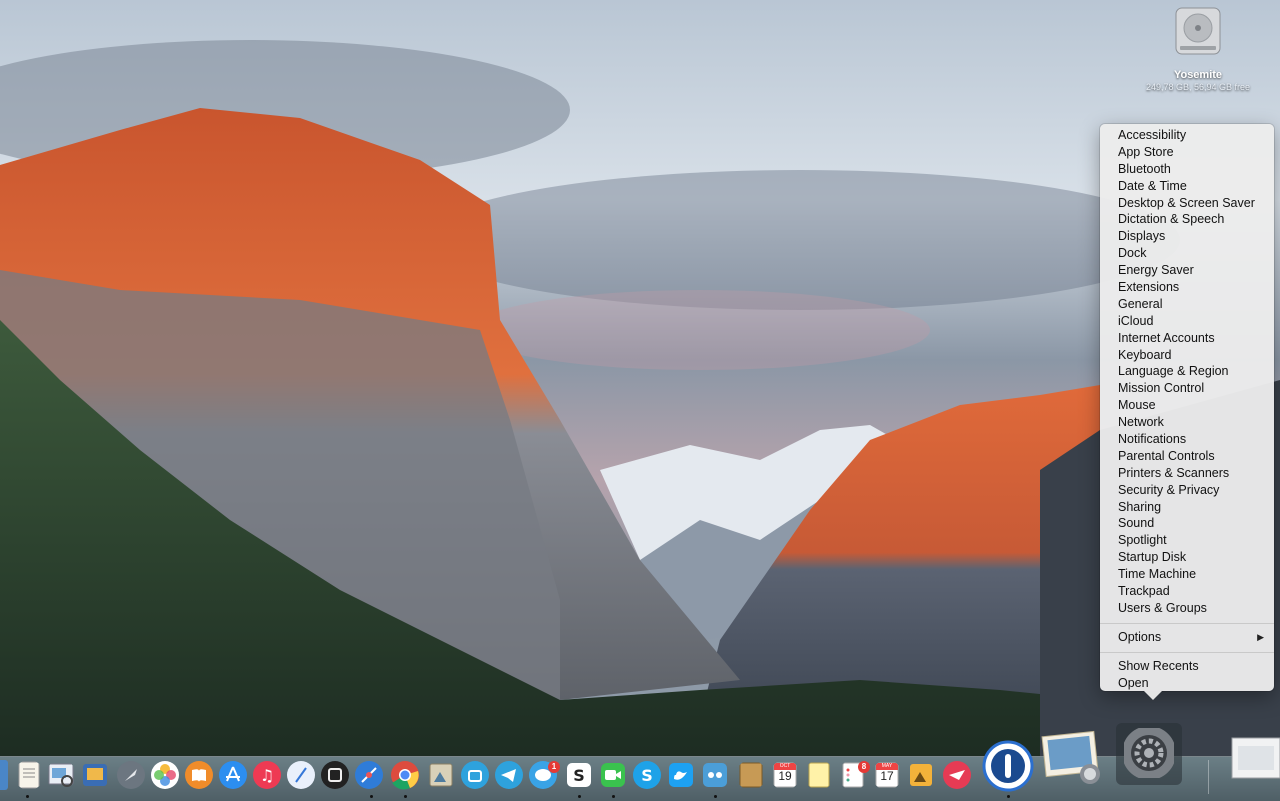 Image resolution: width=1280 pixels, height=801 pixels. I want to click on menu-item-security-privacy: Security & Privacy, so click(1187, 490).